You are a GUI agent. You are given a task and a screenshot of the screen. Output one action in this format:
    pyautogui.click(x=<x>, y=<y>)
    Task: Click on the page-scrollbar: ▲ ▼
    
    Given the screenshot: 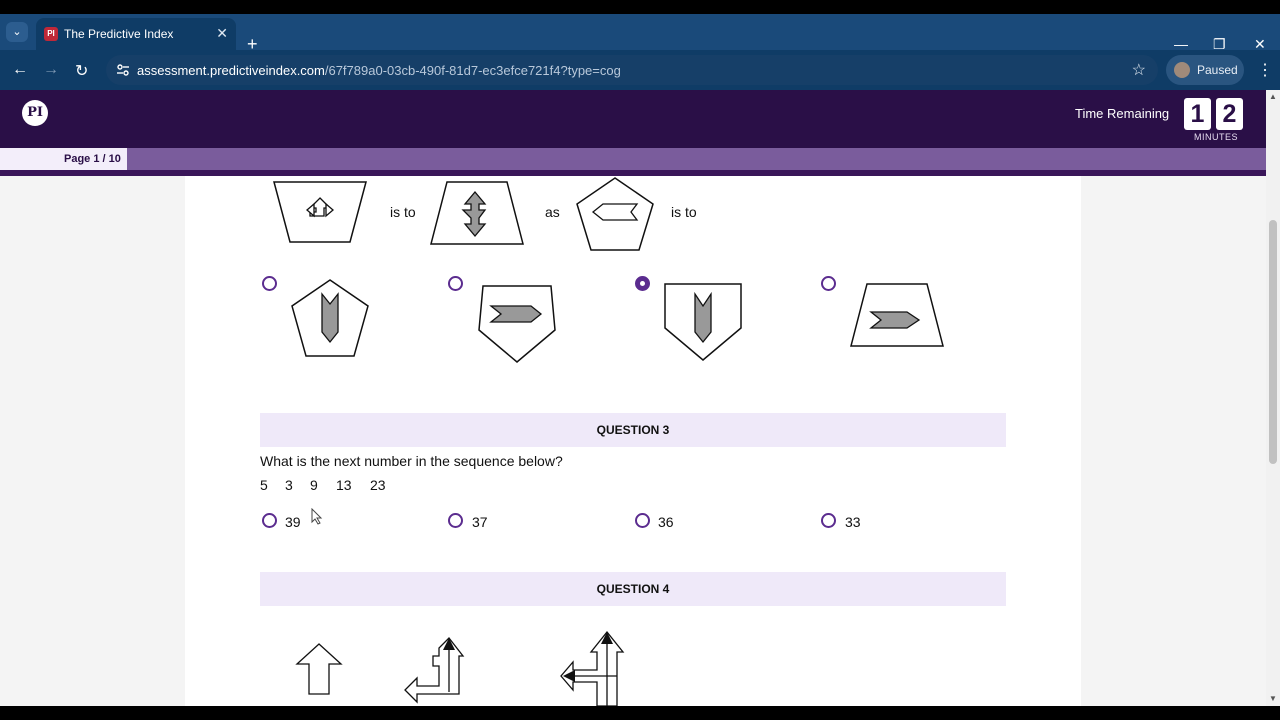 What is the action you would take?
    pyautogui.click(x=1273, y=398)
    